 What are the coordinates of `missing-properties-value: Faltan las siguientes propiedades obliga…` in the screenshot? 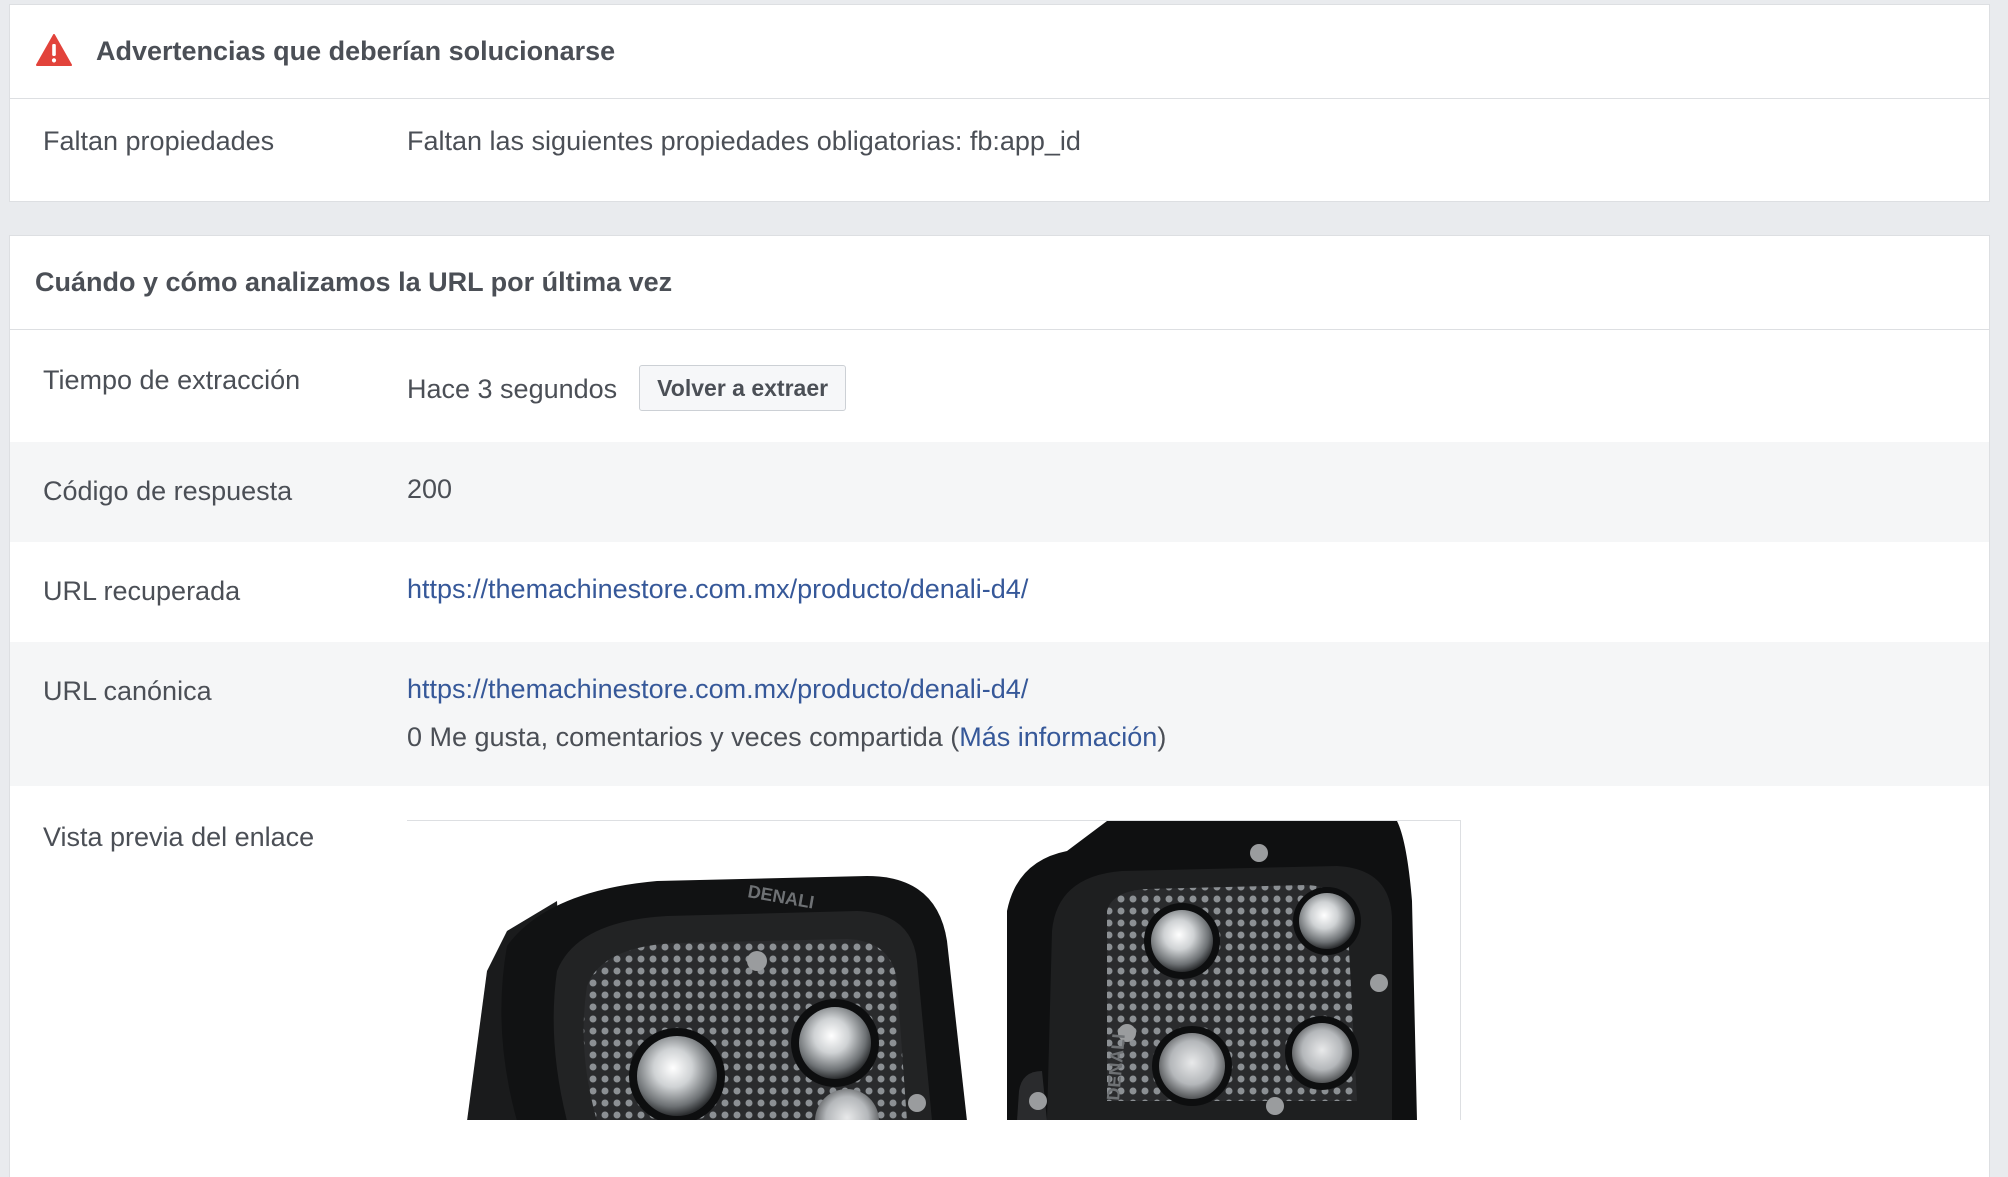 It's located at (744, 141).